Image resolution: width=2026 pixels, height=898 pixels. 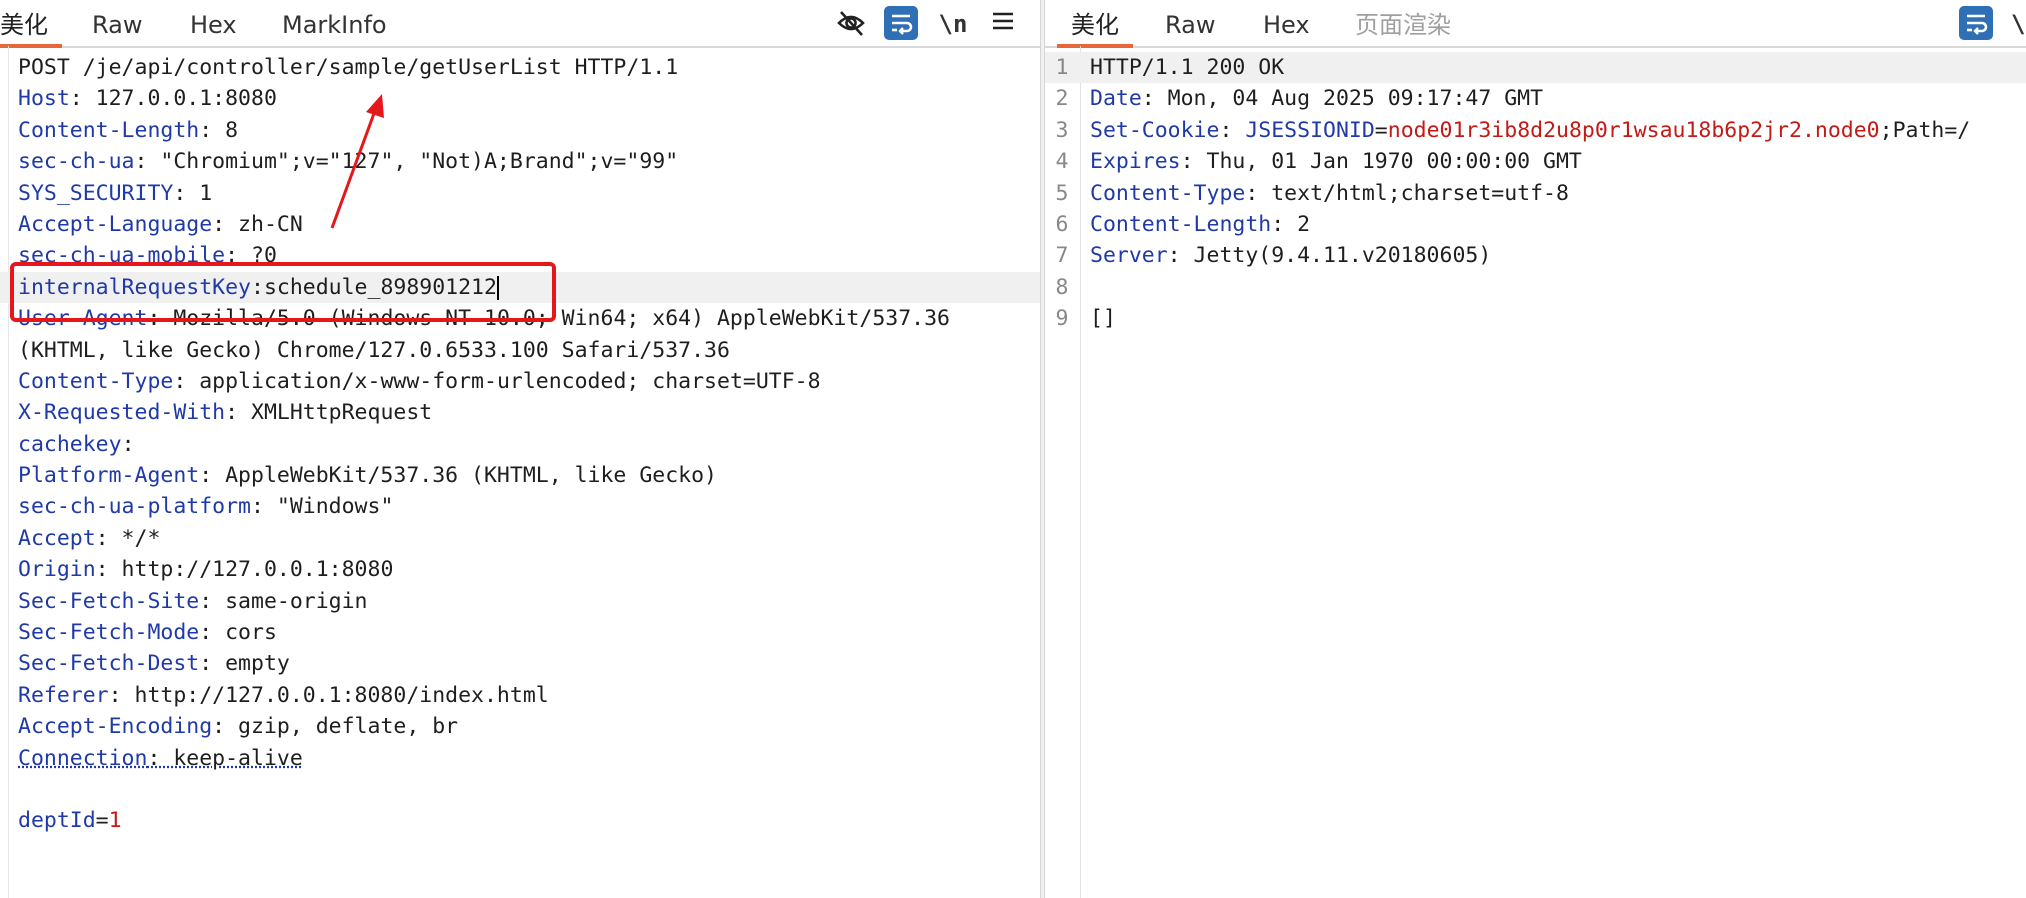 I want to click on header-name: SYS_SECURITY, so click(x=96, y=193).